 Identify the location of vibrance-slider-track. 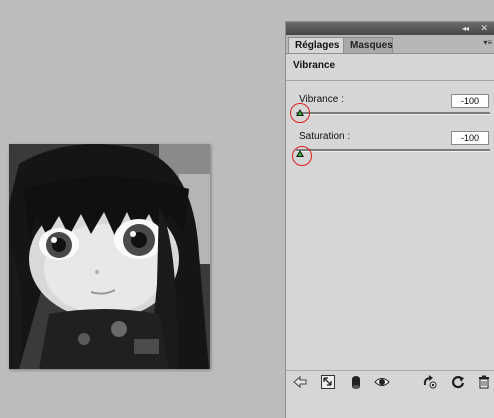
(393, 113).